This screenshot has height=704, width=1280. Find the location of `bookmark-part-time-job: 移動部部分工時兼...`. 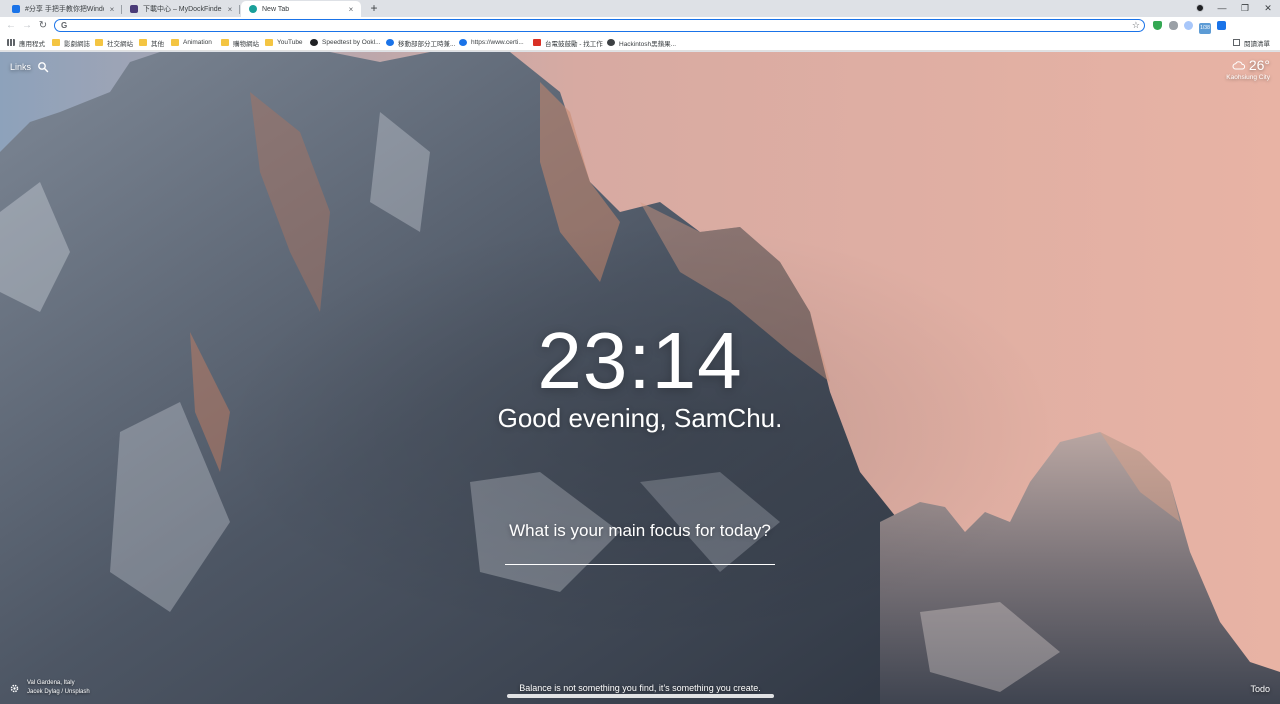

bookmark-part-time-job: 移動部部分工時兼... is located at coordinates (420, 42).